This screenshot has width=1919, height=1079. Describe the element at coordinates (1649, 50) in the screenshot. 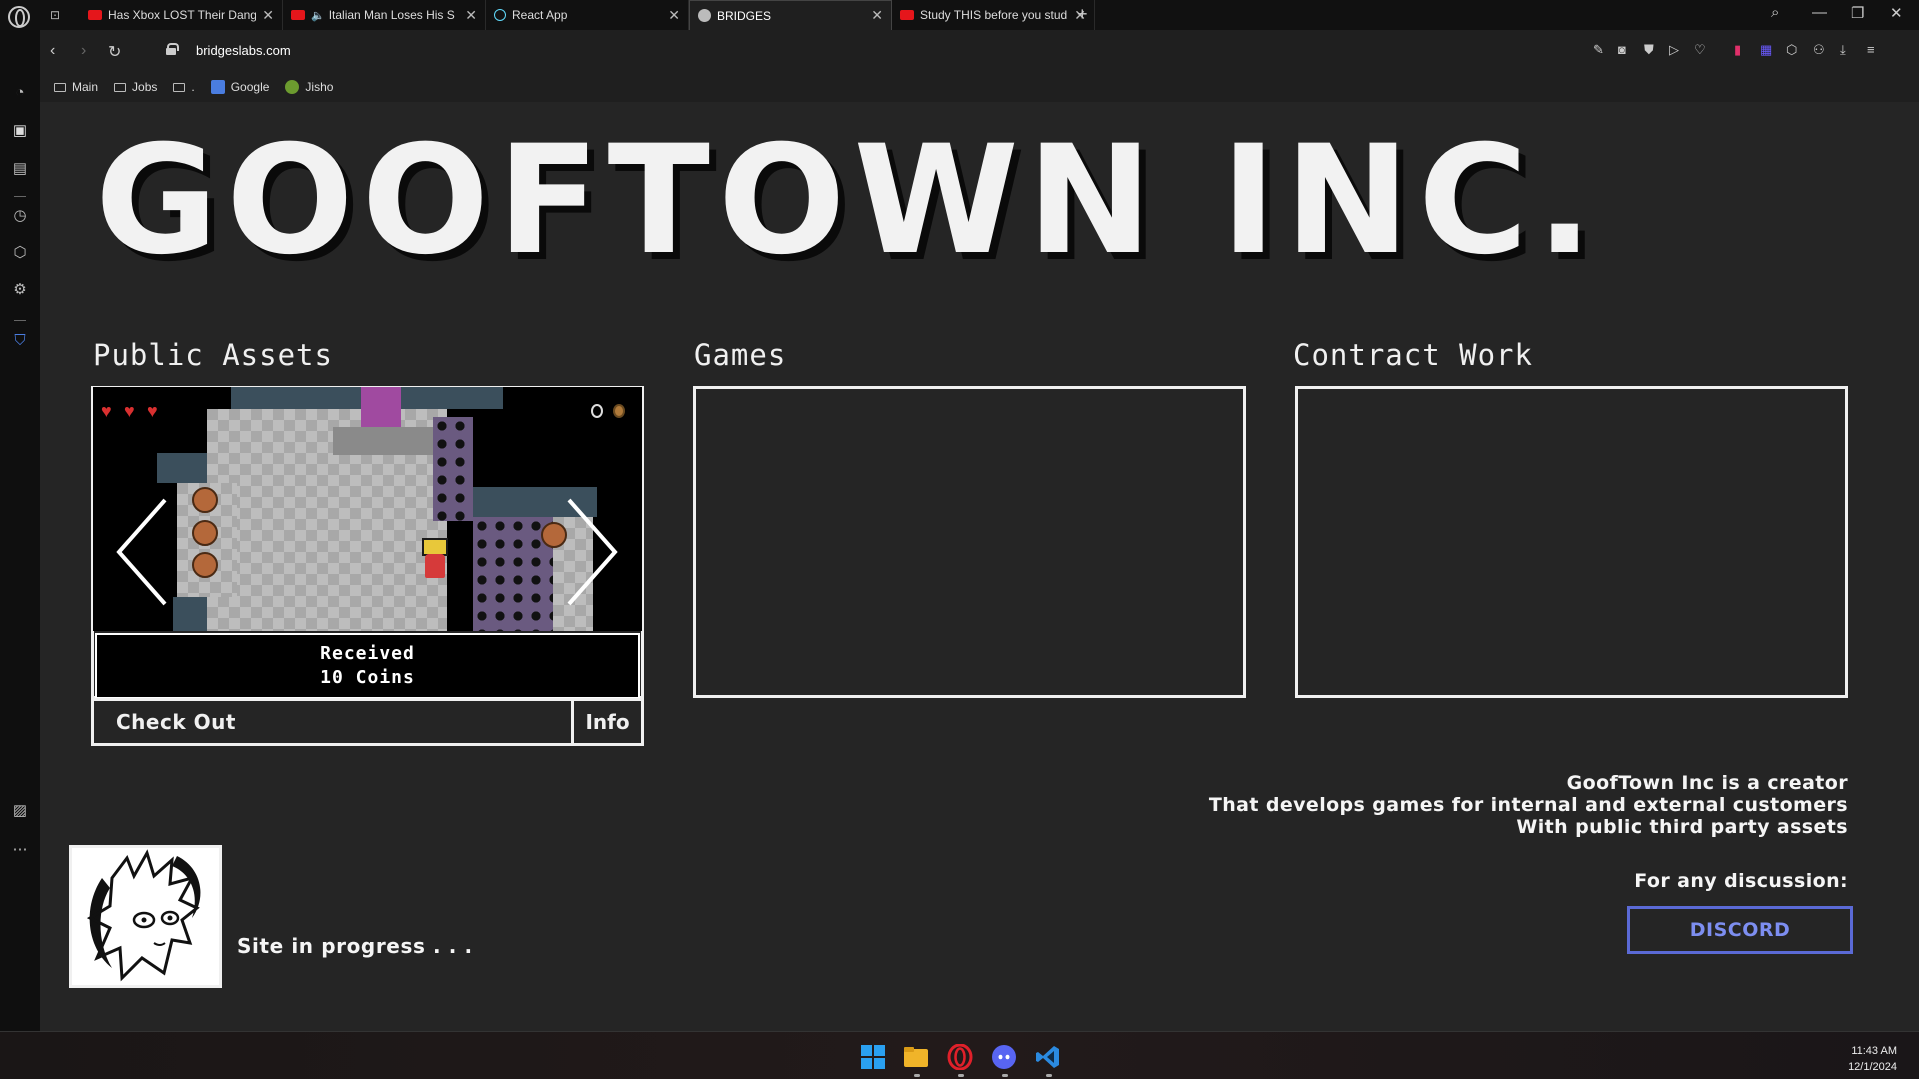

I see `shield-icon: ⛊` at that location.